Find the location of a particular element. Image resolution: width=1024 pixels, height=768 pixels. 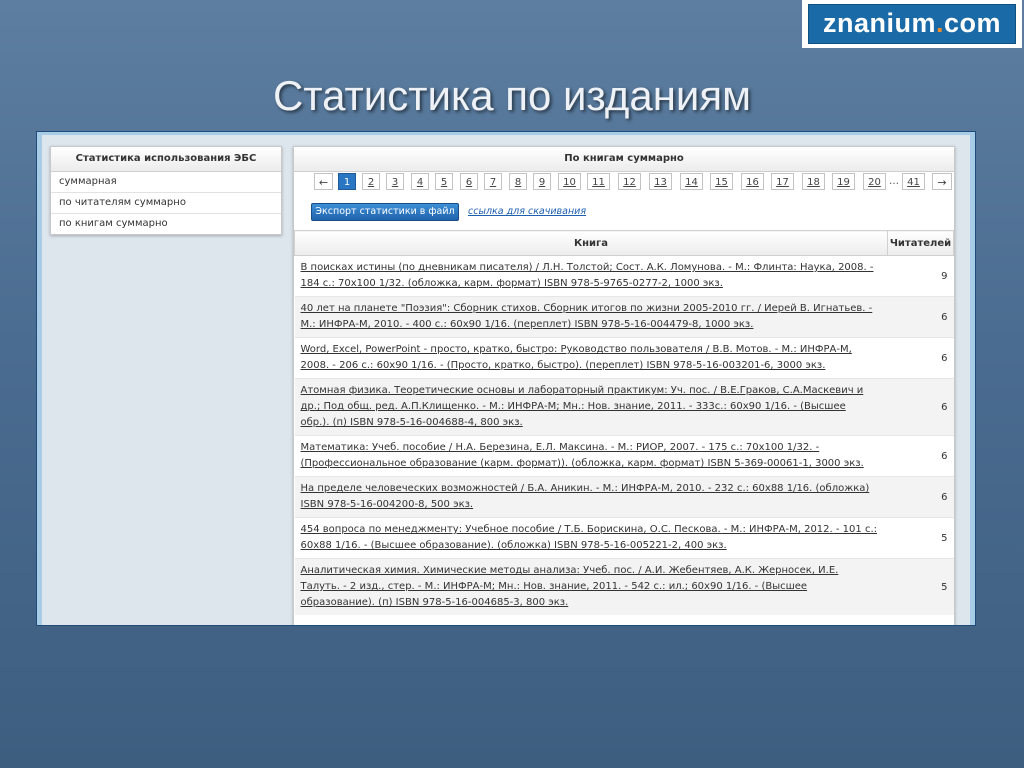

page-button: 19 is located at coordinates (843, 181).